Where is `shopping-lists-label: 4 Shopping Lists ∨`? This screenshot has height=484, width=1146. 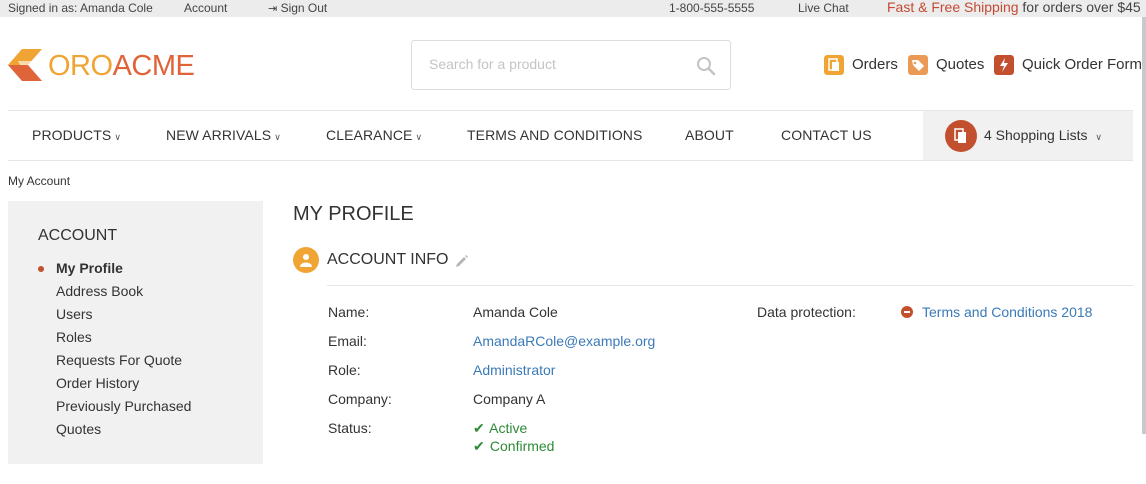
shopping-lists-label: 4 Shopping Lists ∨ is located at coordinates (1043, 135).